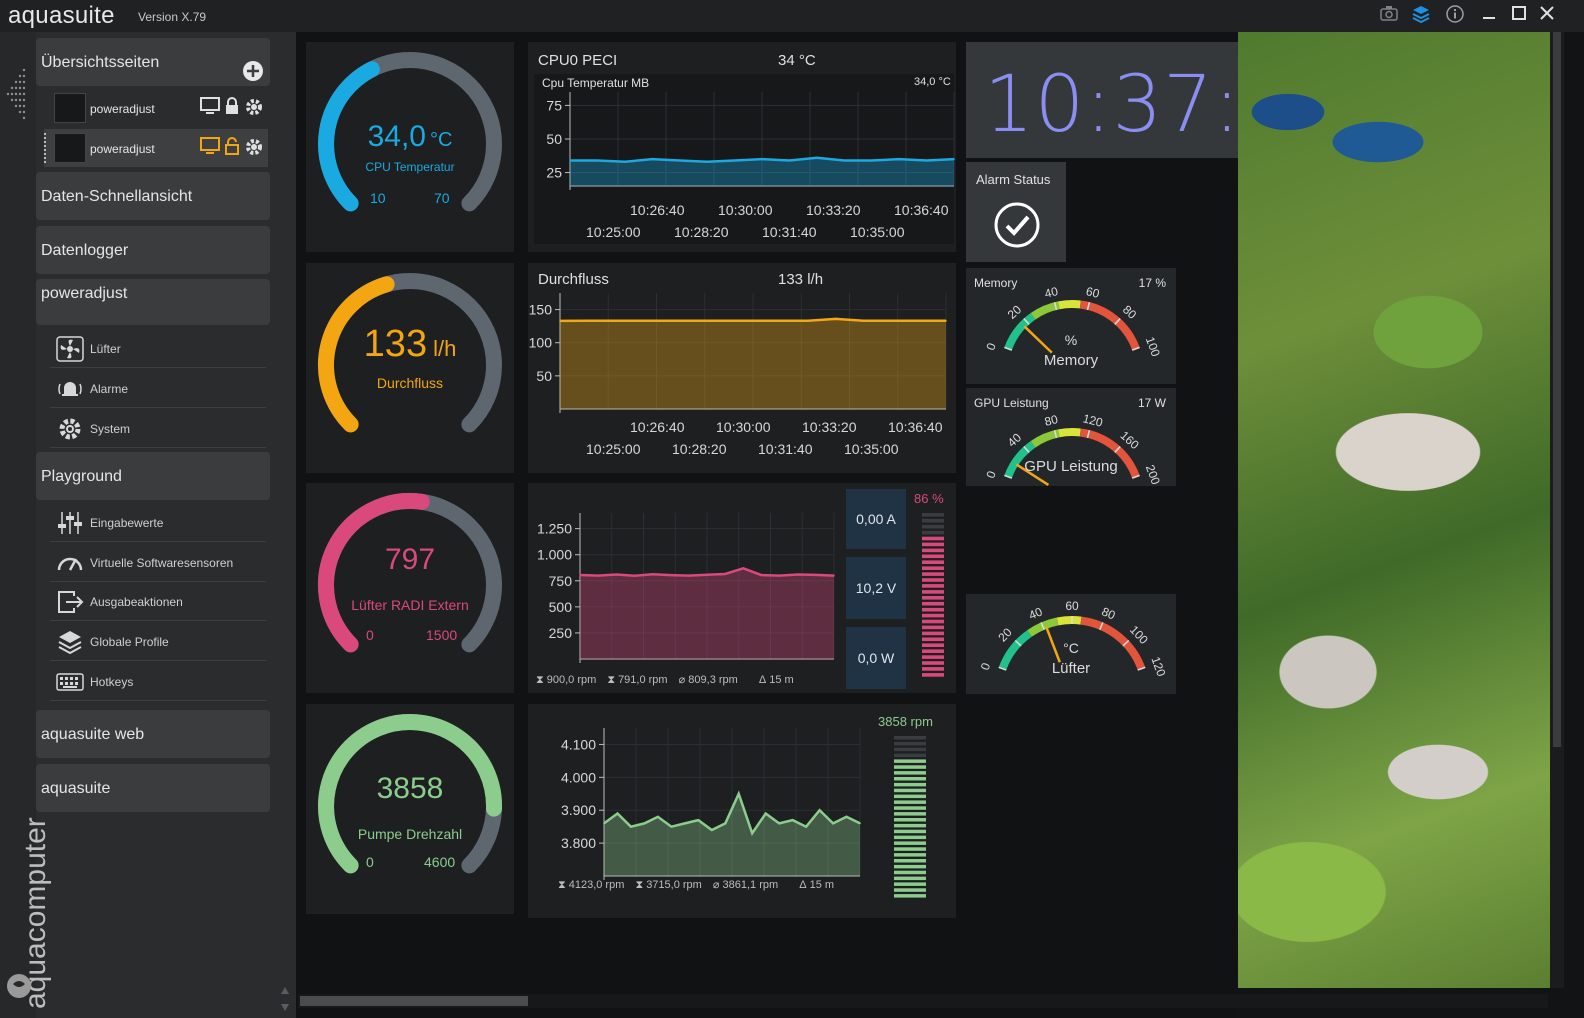 Image resolution: width=1584 pixels, height=1018 pixels. I want to click on section-logger: Datenlogger, so click(153, 250).